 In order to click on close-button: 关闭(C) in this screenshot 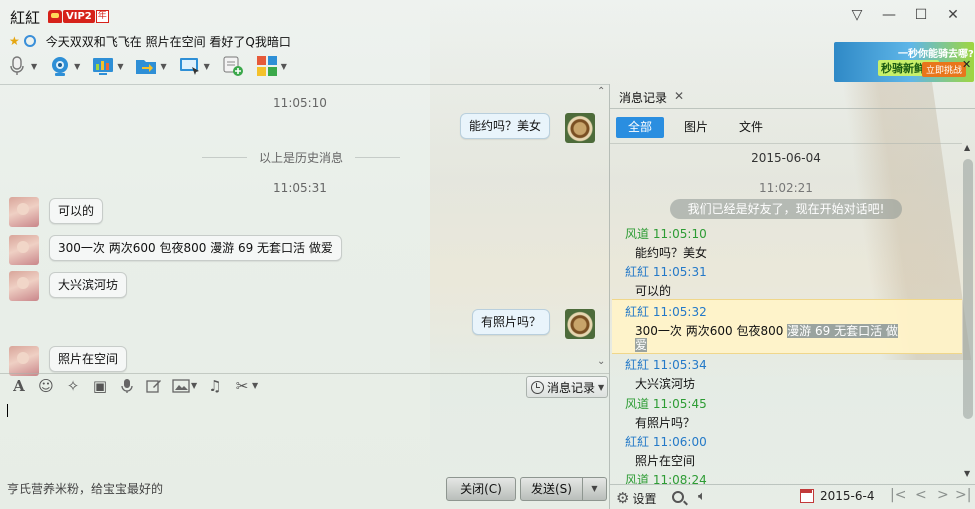, I will do `click(481, 489)`.